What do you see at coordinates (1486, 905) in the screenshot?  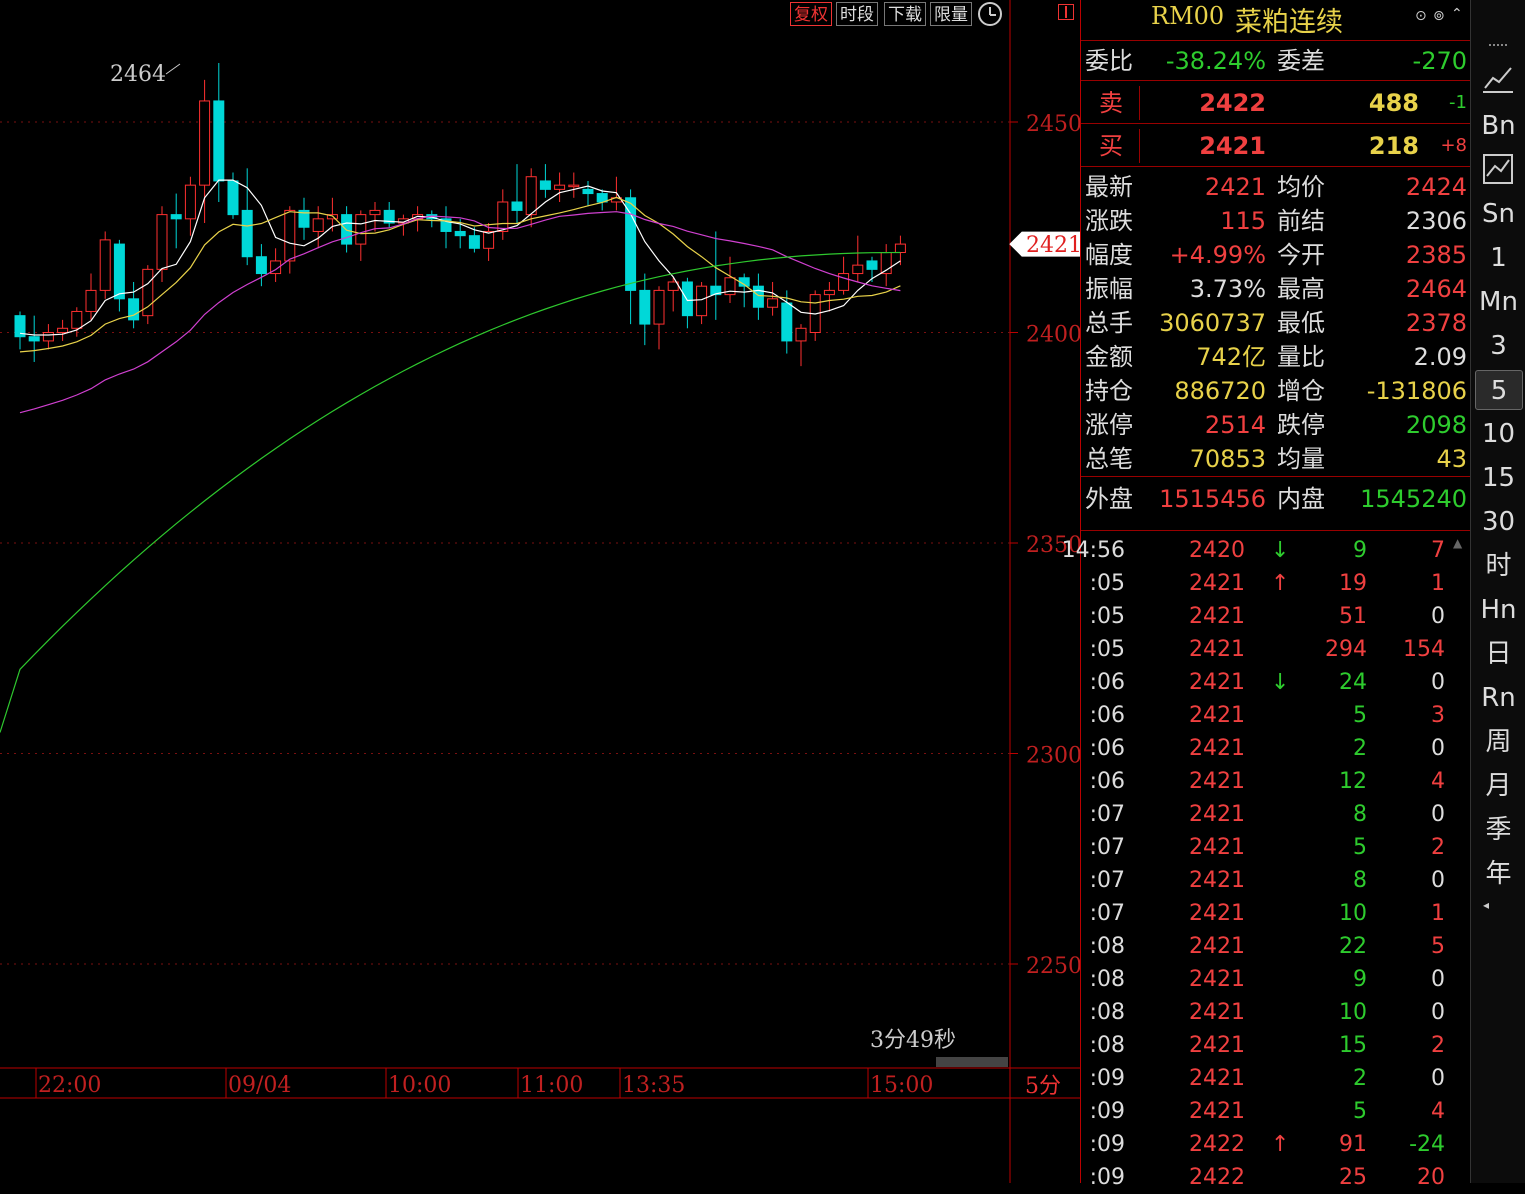 I see `expand-left-icon: ◂` at bounding box center [1486, 905].